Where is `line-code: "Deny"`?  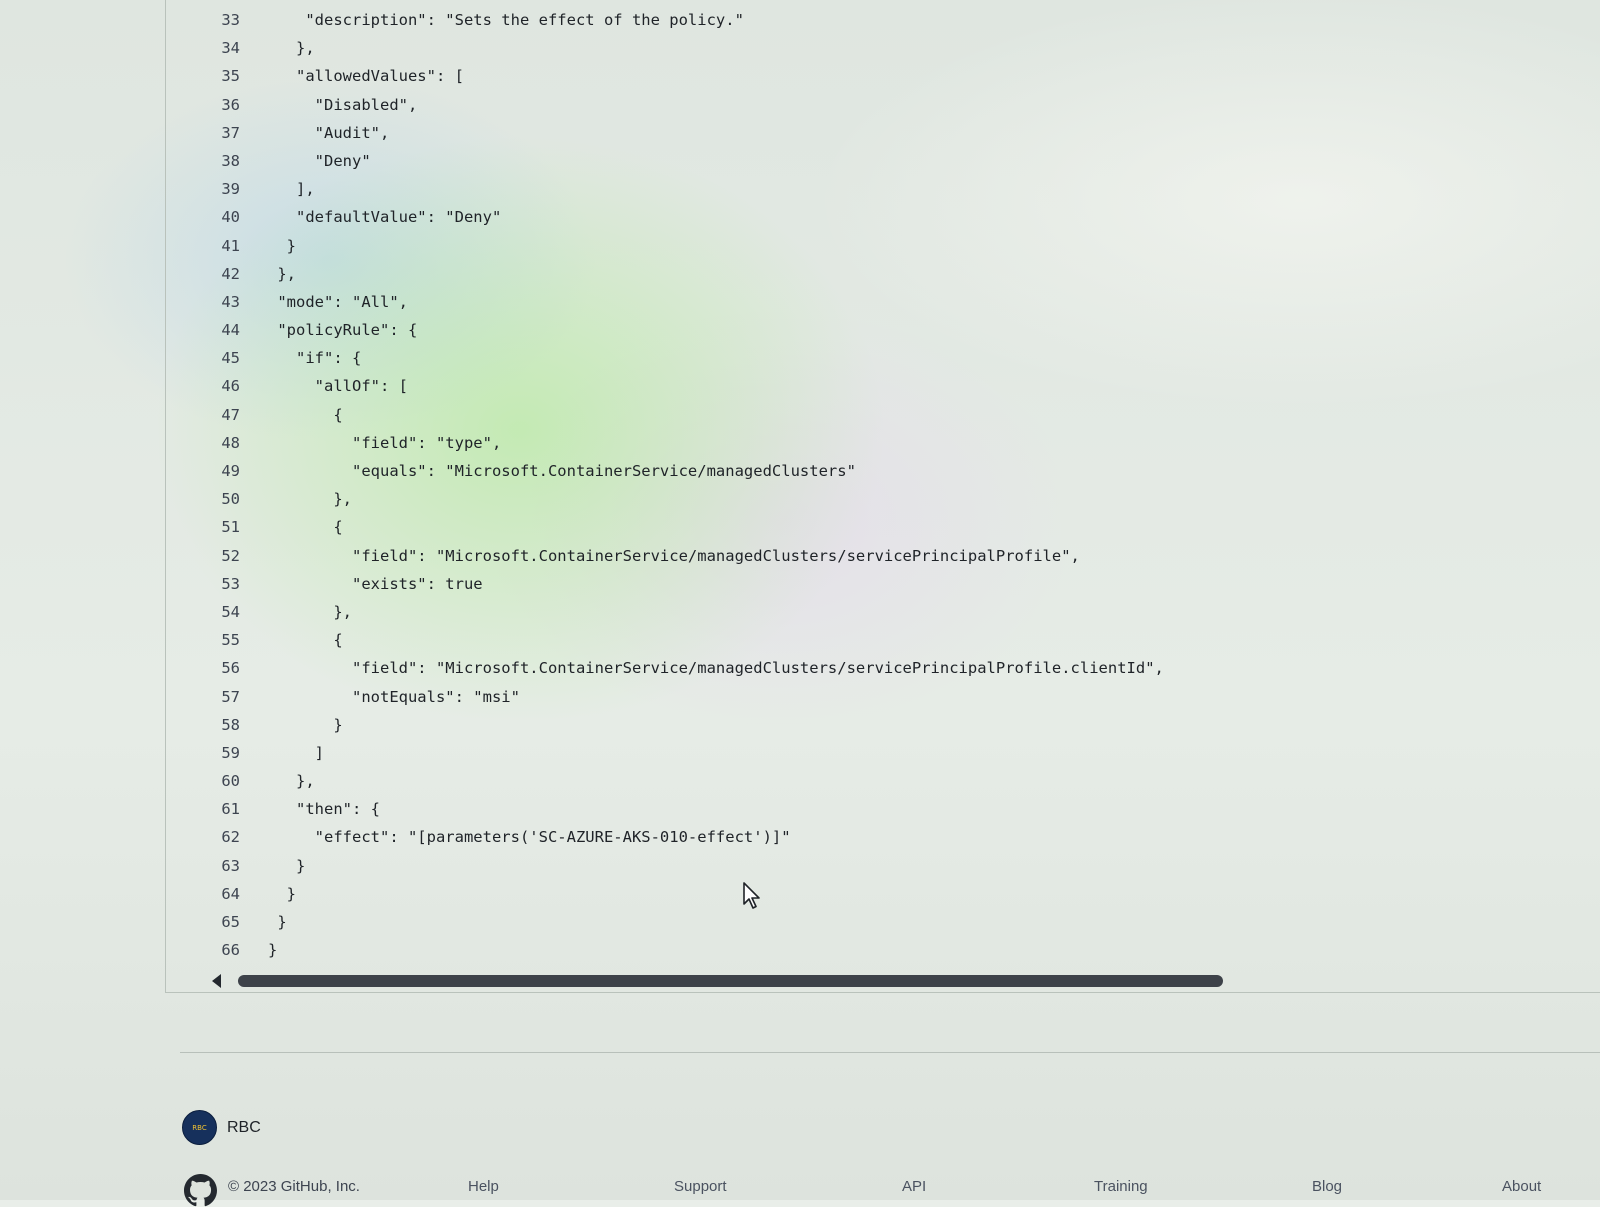
line-code: "Deny" is located at coordinates (319, 160).